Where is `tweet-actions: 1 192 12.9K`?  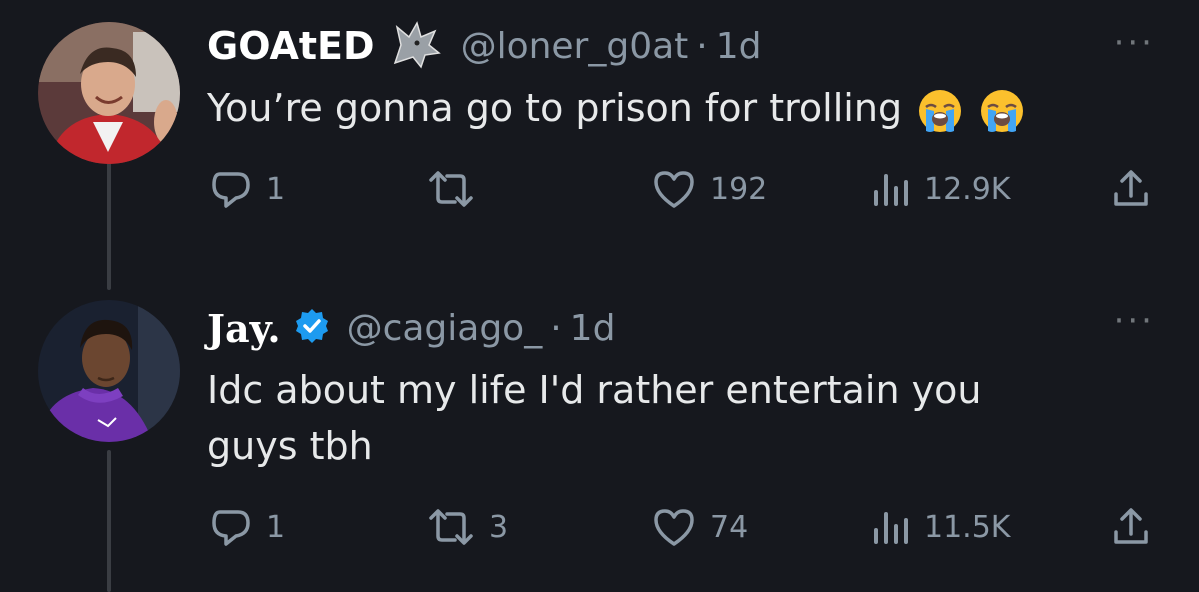
tweet-actions: 1 192 12.9K is located at coordinates (599, 192).